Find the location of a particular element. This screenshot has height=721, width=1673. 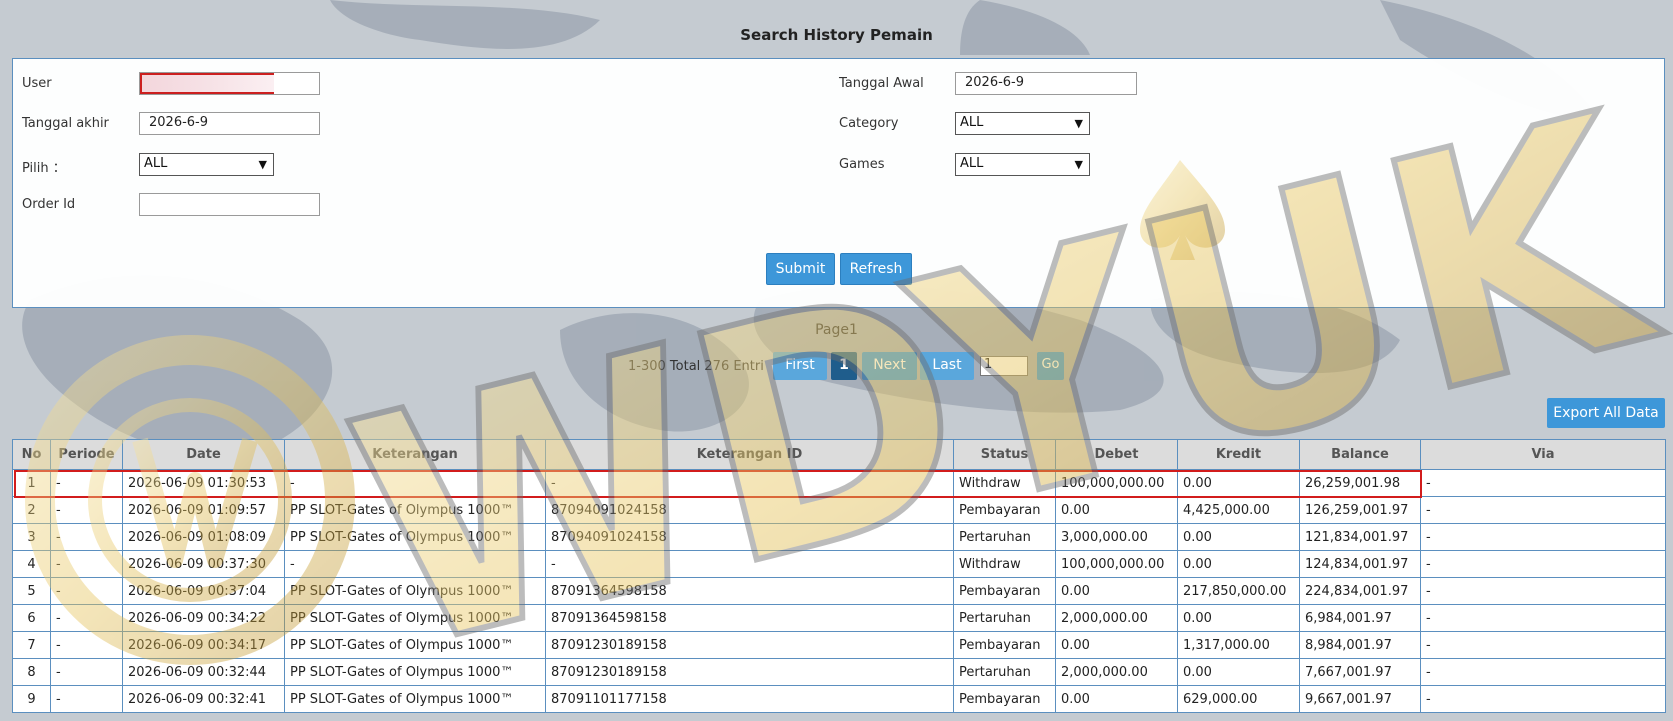

page-number-input: 1 is located at coordinates (1004, 366).